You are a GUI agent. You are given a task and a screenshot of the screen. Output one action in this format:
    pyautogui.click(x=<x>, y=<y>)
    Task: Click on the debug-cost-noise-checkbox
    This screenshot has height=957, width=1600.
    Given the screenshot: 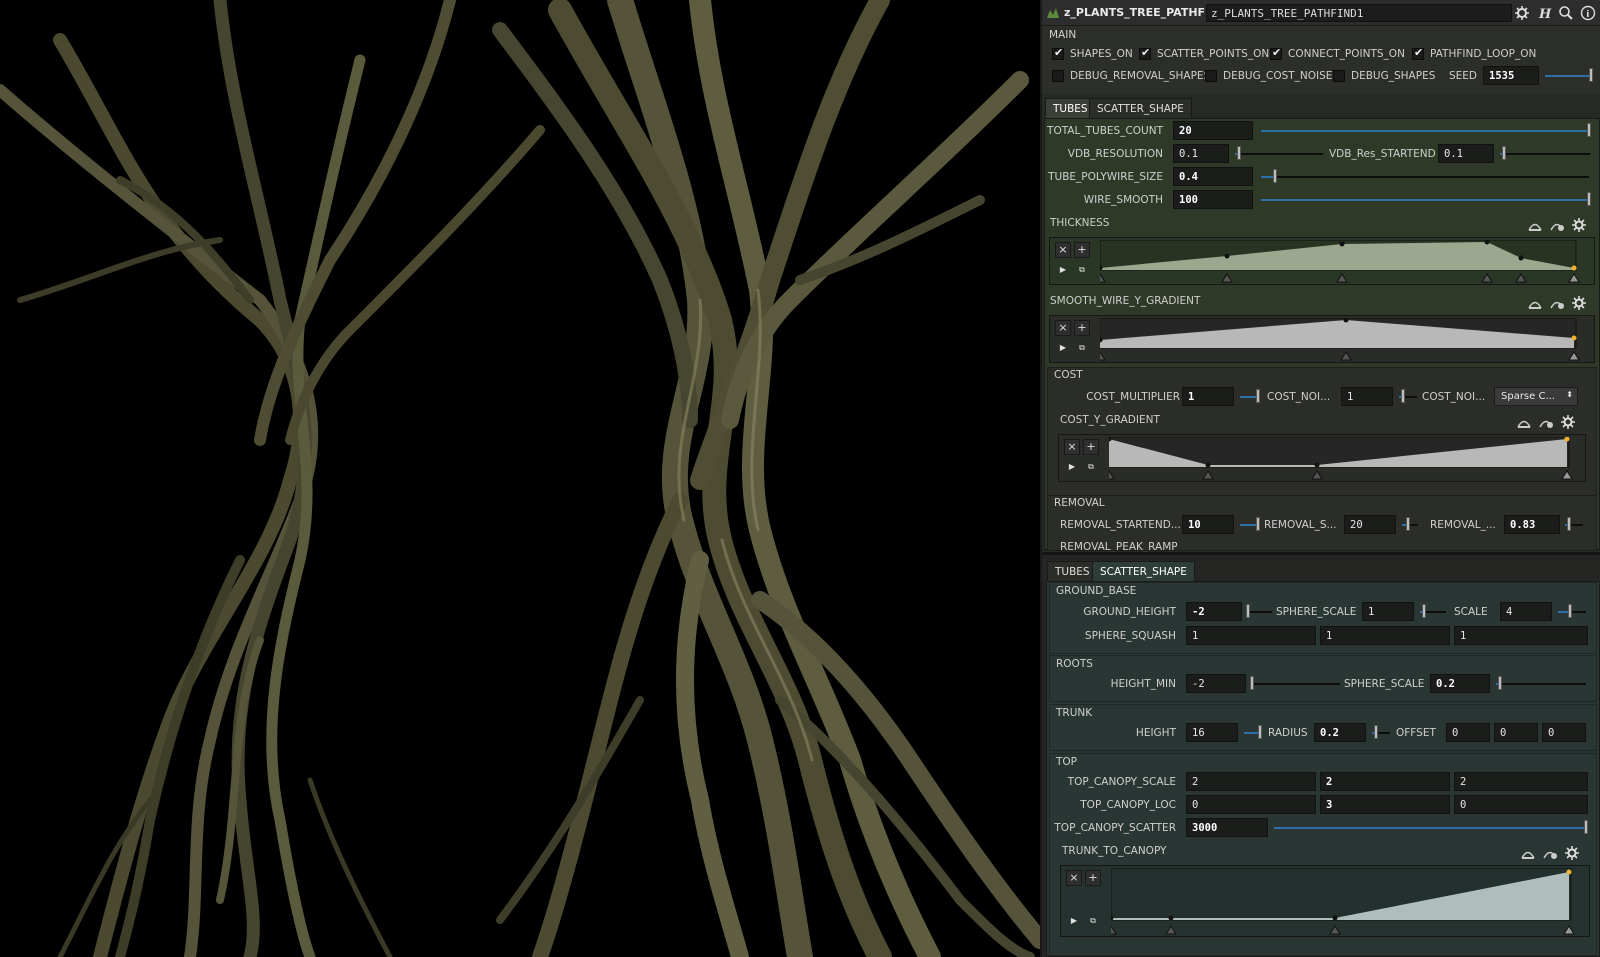 What is the action you would take?
    pyautogui.click(x=1211, y=76)
    